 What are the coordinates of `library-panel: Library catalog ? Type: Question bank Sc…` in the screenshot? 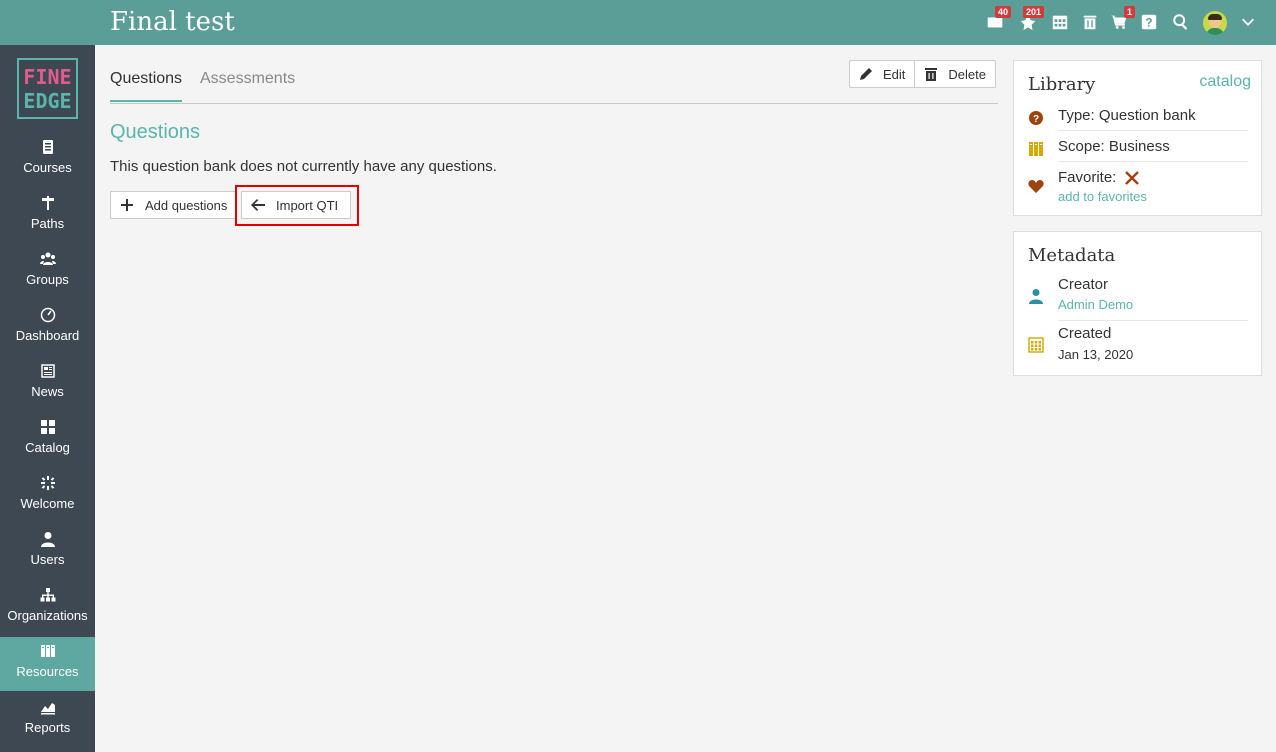 It's located at (1137, 138).